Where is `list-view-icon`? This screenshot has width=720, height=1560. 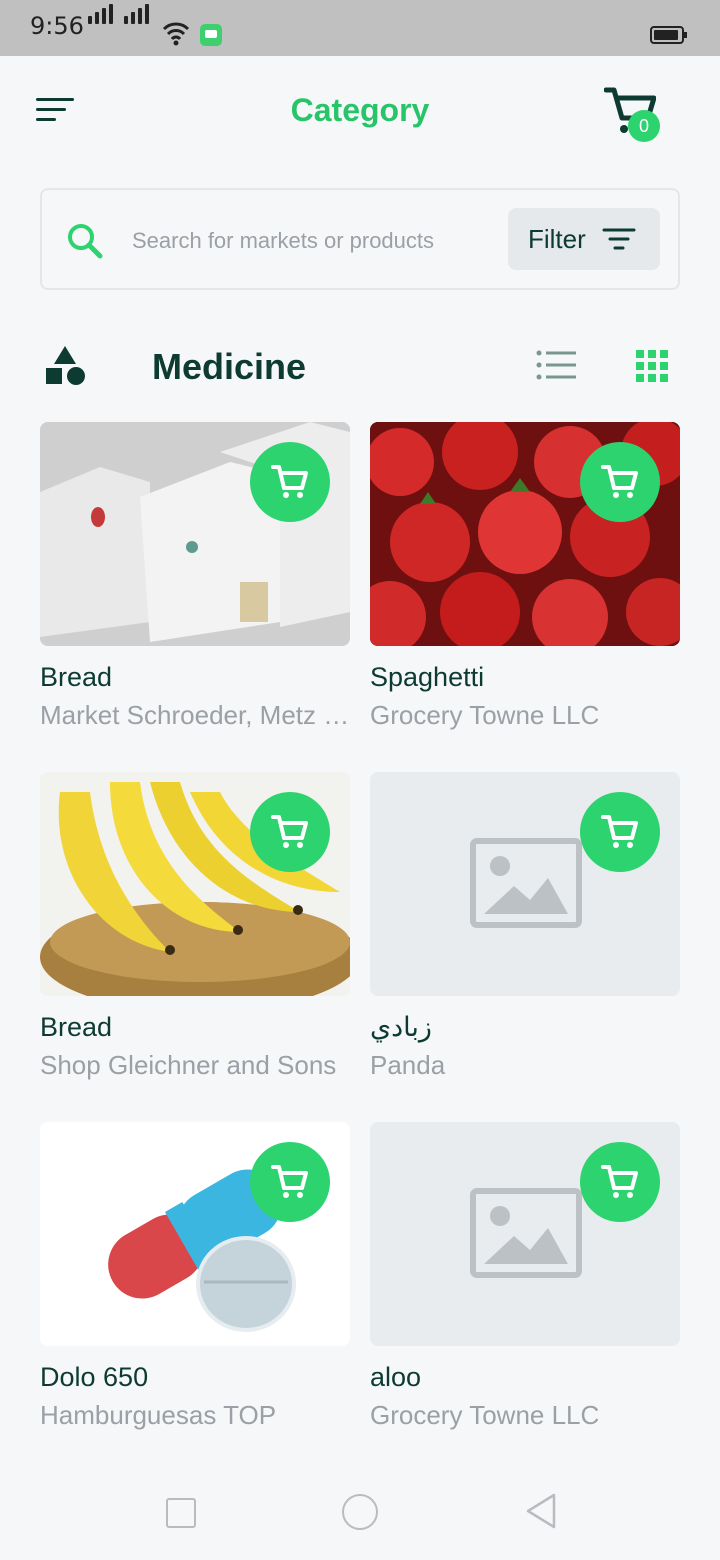
list-view-icon is located at coordinates (556, 366).